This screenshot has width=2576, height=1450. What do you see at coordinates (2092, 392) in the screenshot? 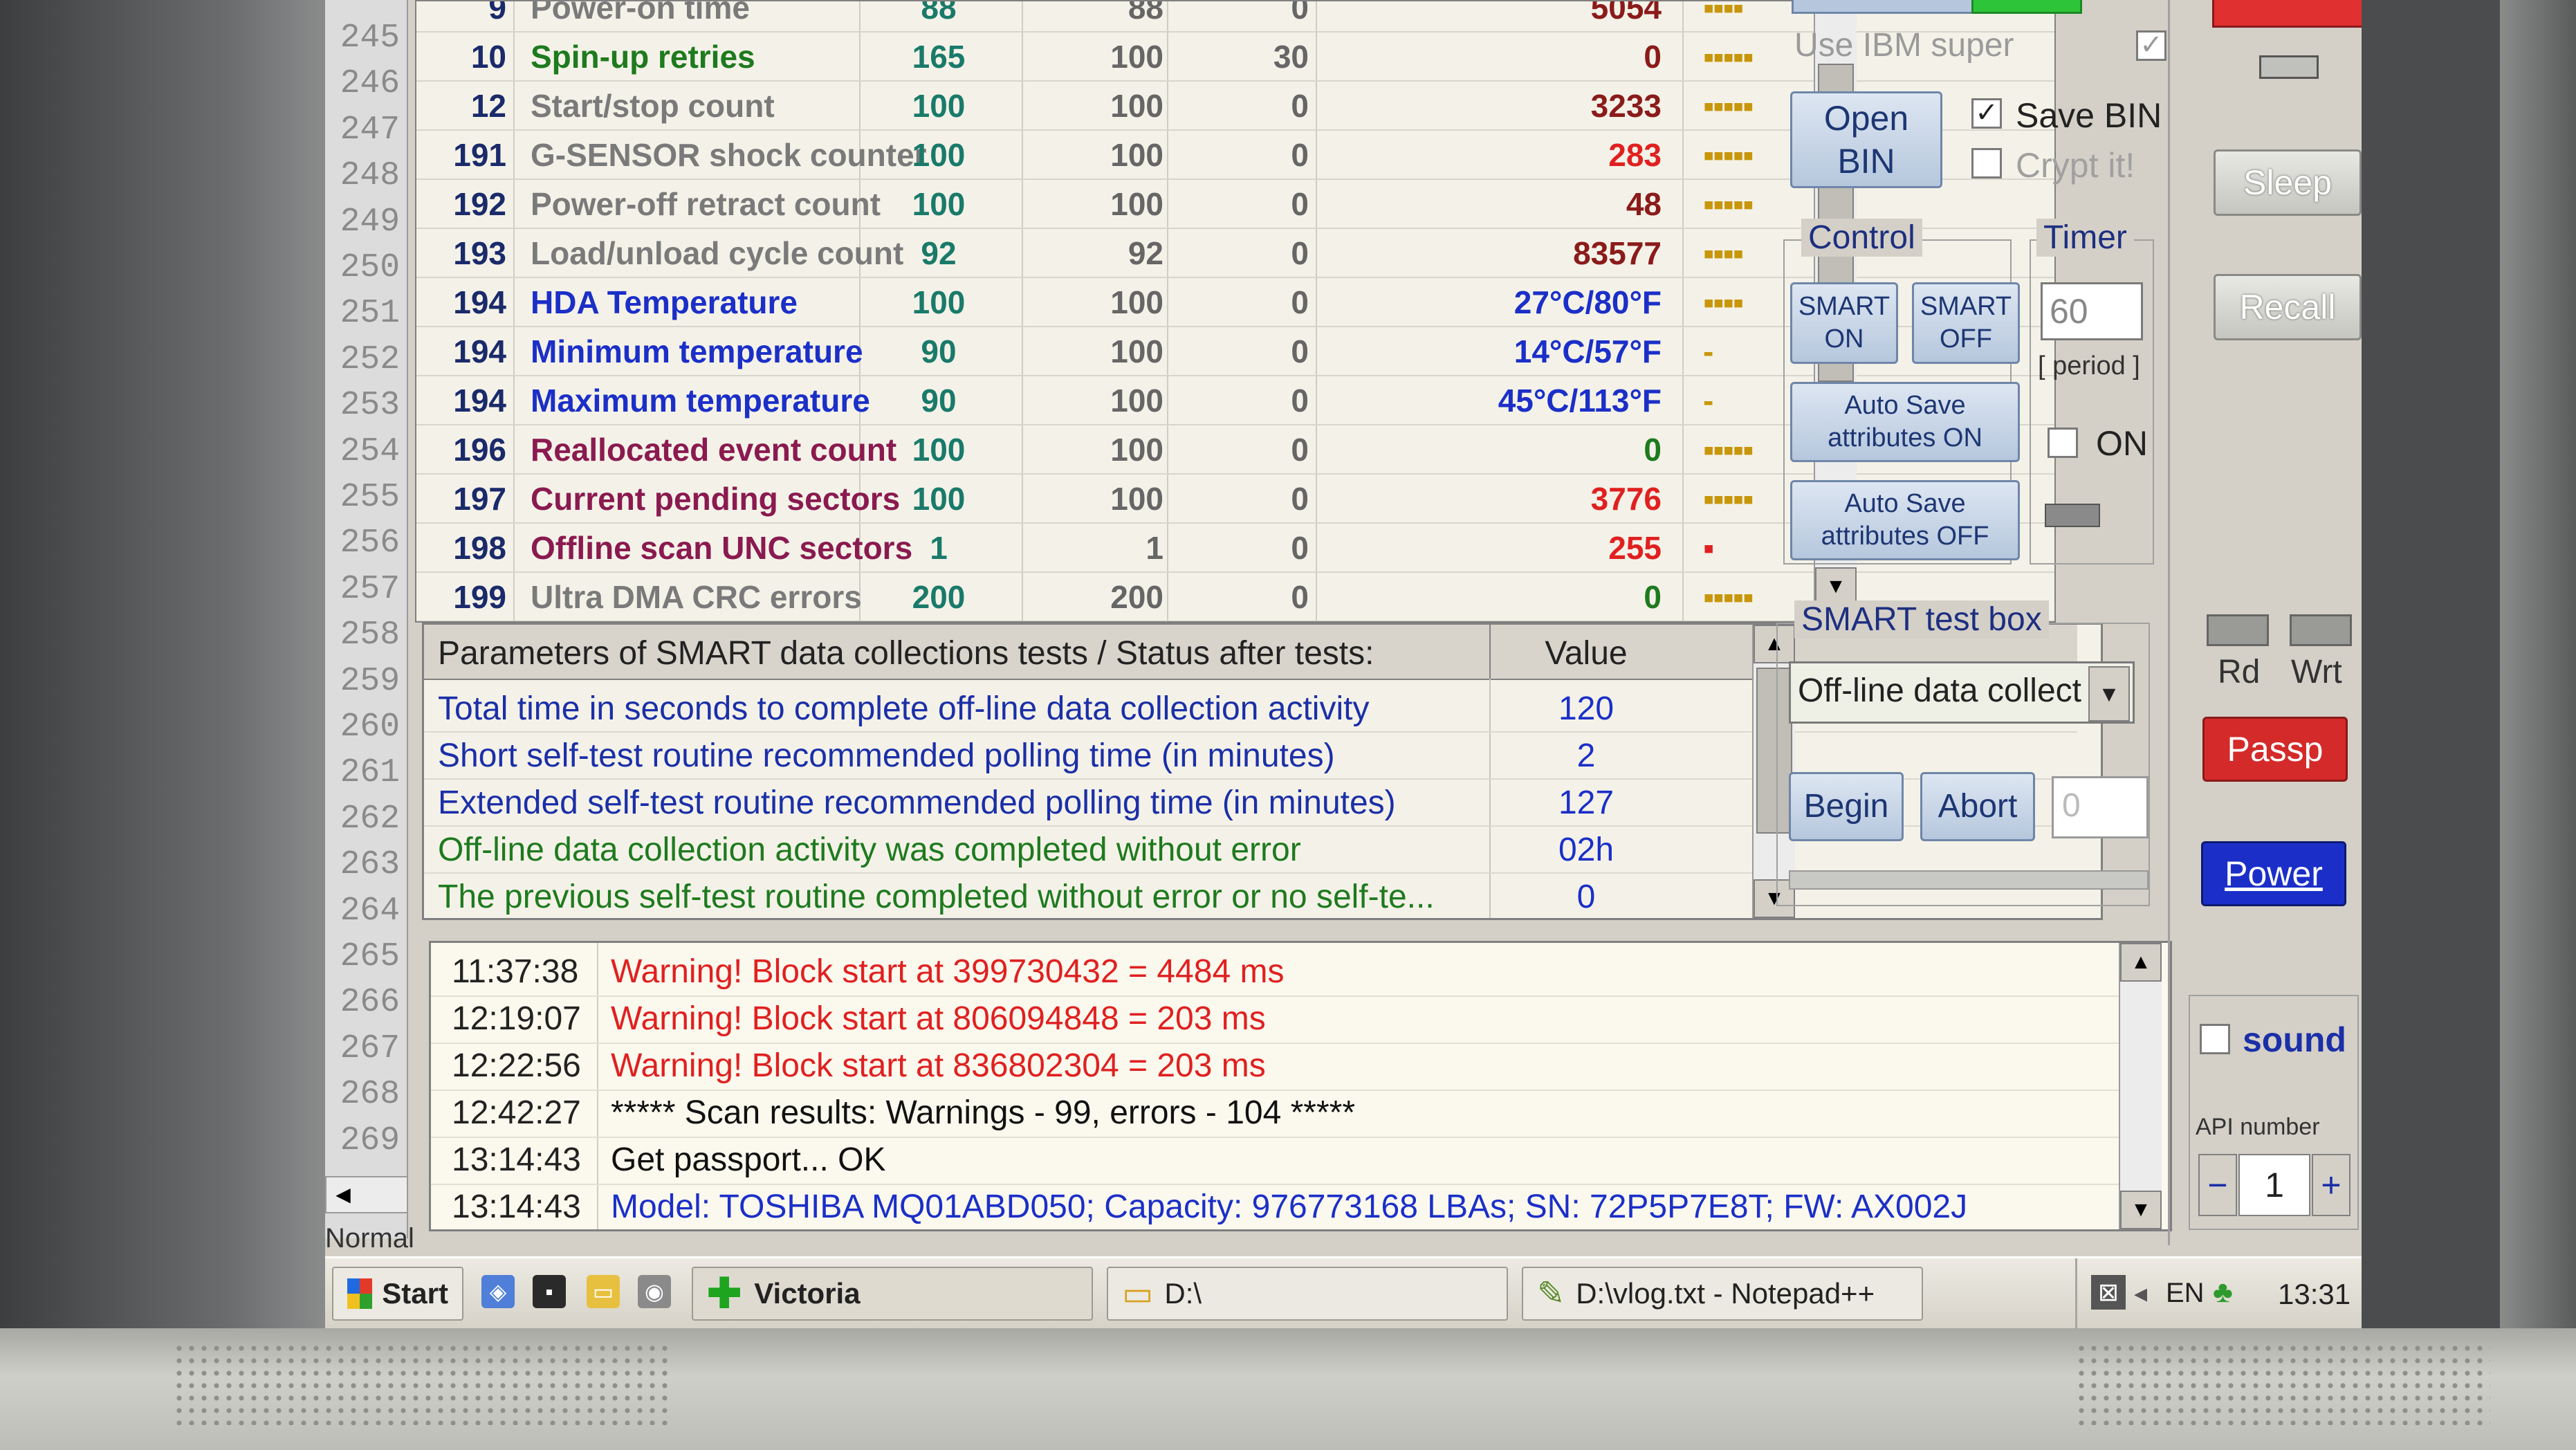
I see `timer-panel: Timer 60 [ period ] ON` at bounding box center [2092, 392].